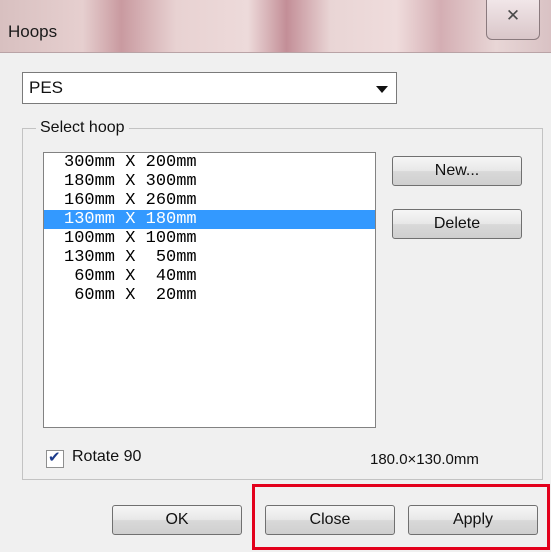 Image resolution: width=551 pixels, height=552 pixels. I want to click on window-close-button: ✕, so click(513, 20).